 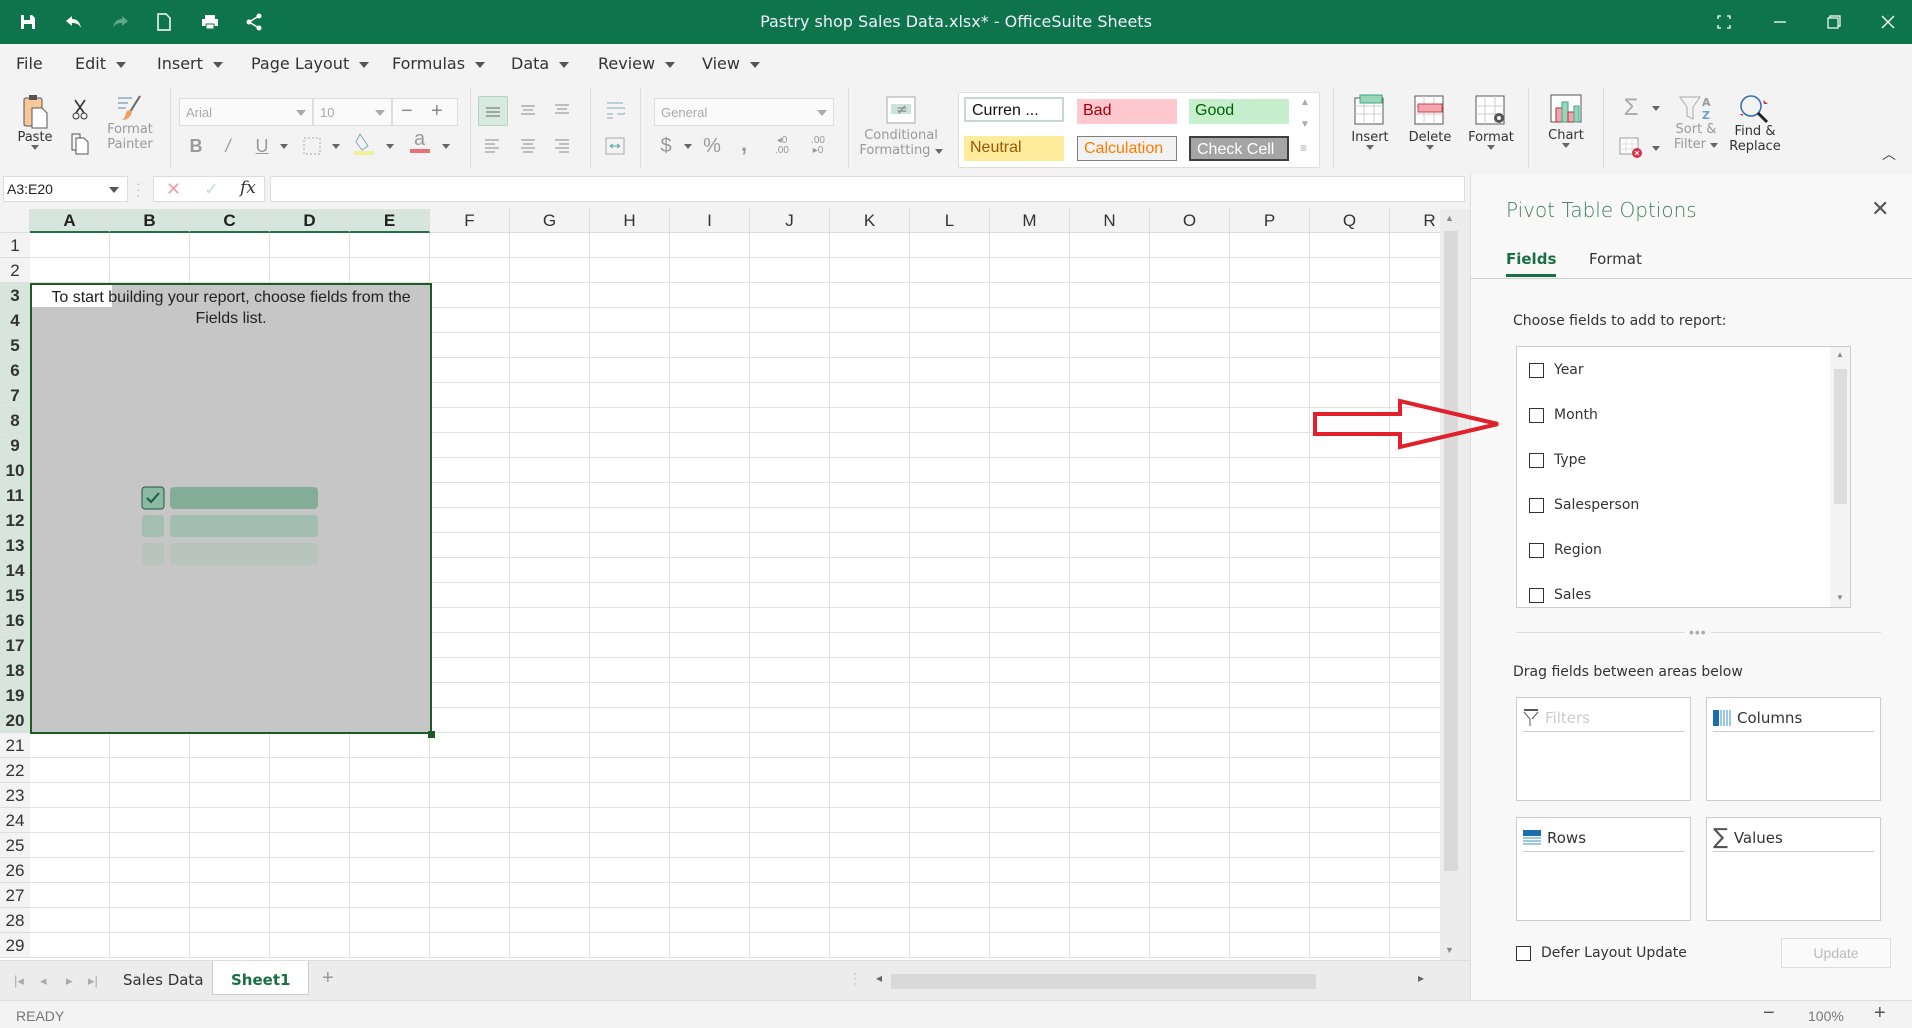 I want to click on add-sheet-button: +, so click(x=328, y=978).